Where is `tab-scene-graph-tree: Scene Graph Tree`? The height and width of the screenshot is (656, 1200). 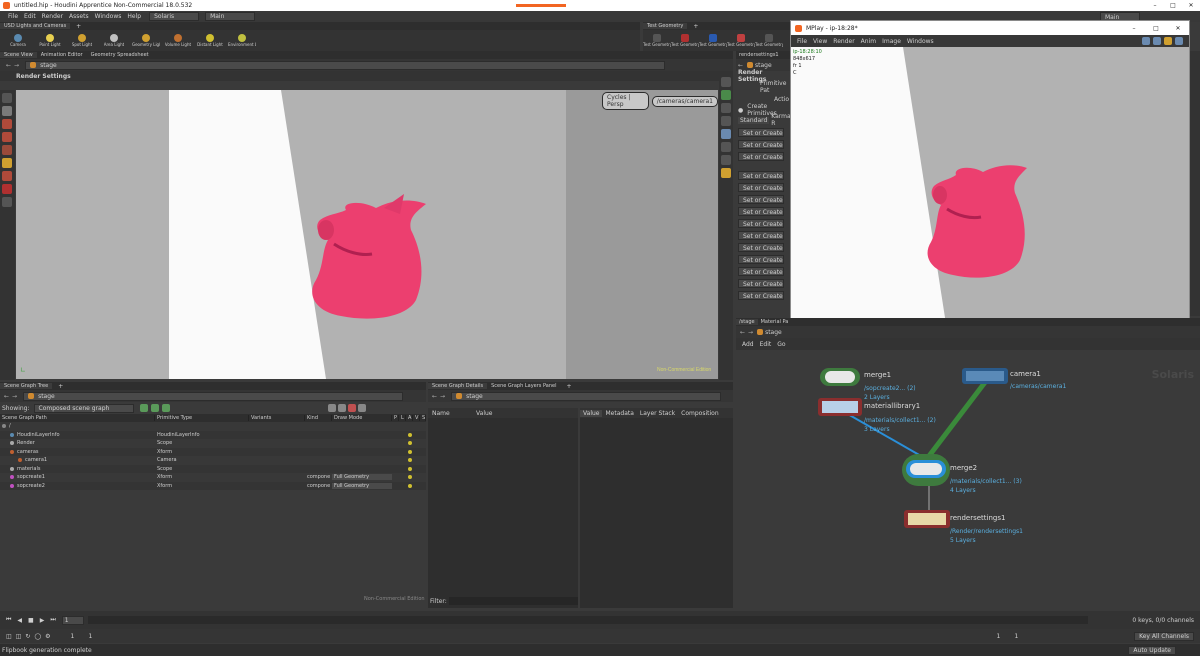
tab-scene-graph-tree: Scene Graph Tree is located at coordinates (26, 386).